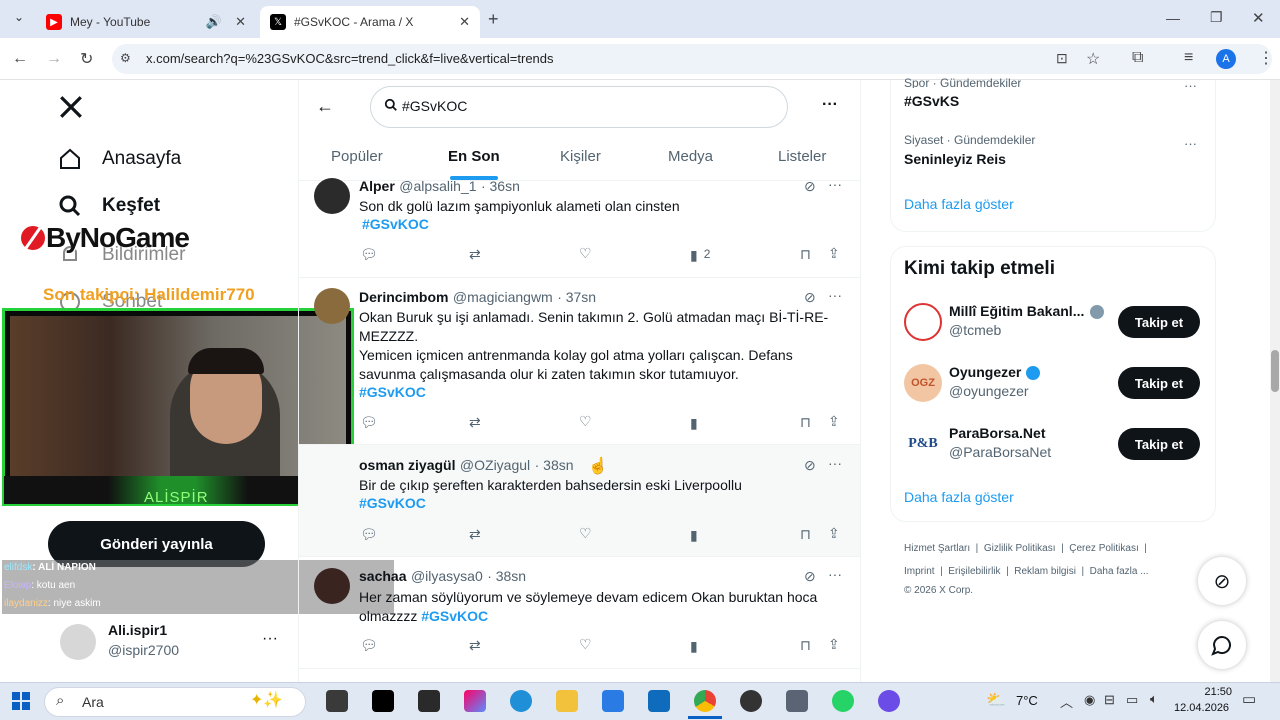 The image size is (1280, 720). What do you see at coordinates (1188, 58) in the screenshot?
I see `media-icon: ≡` at bounding box center [1188, 58].